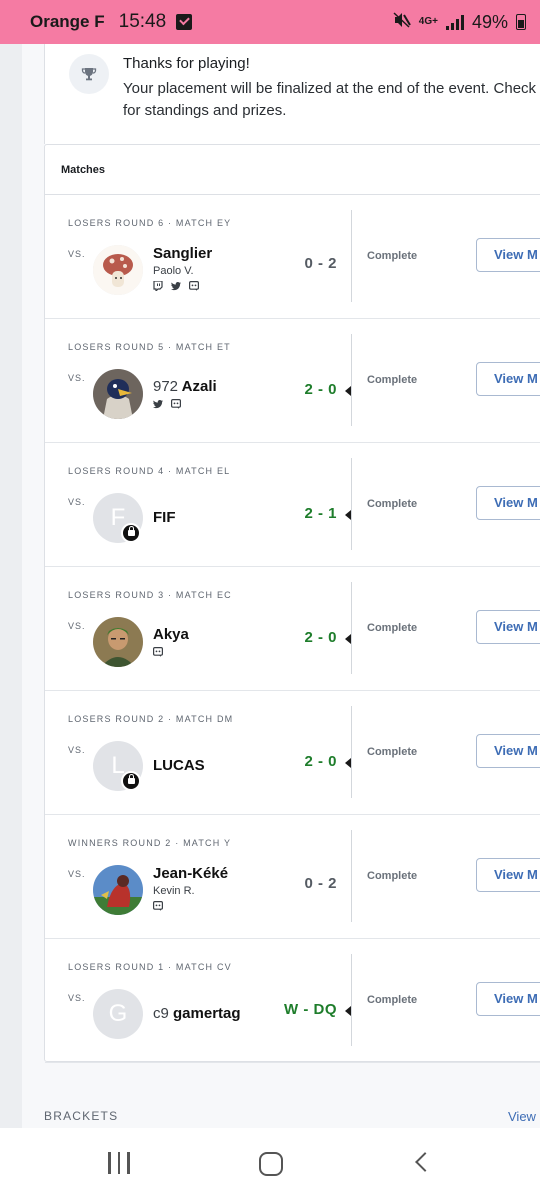  I want to click on opponent-info: LUCAS, so click(179, 765).